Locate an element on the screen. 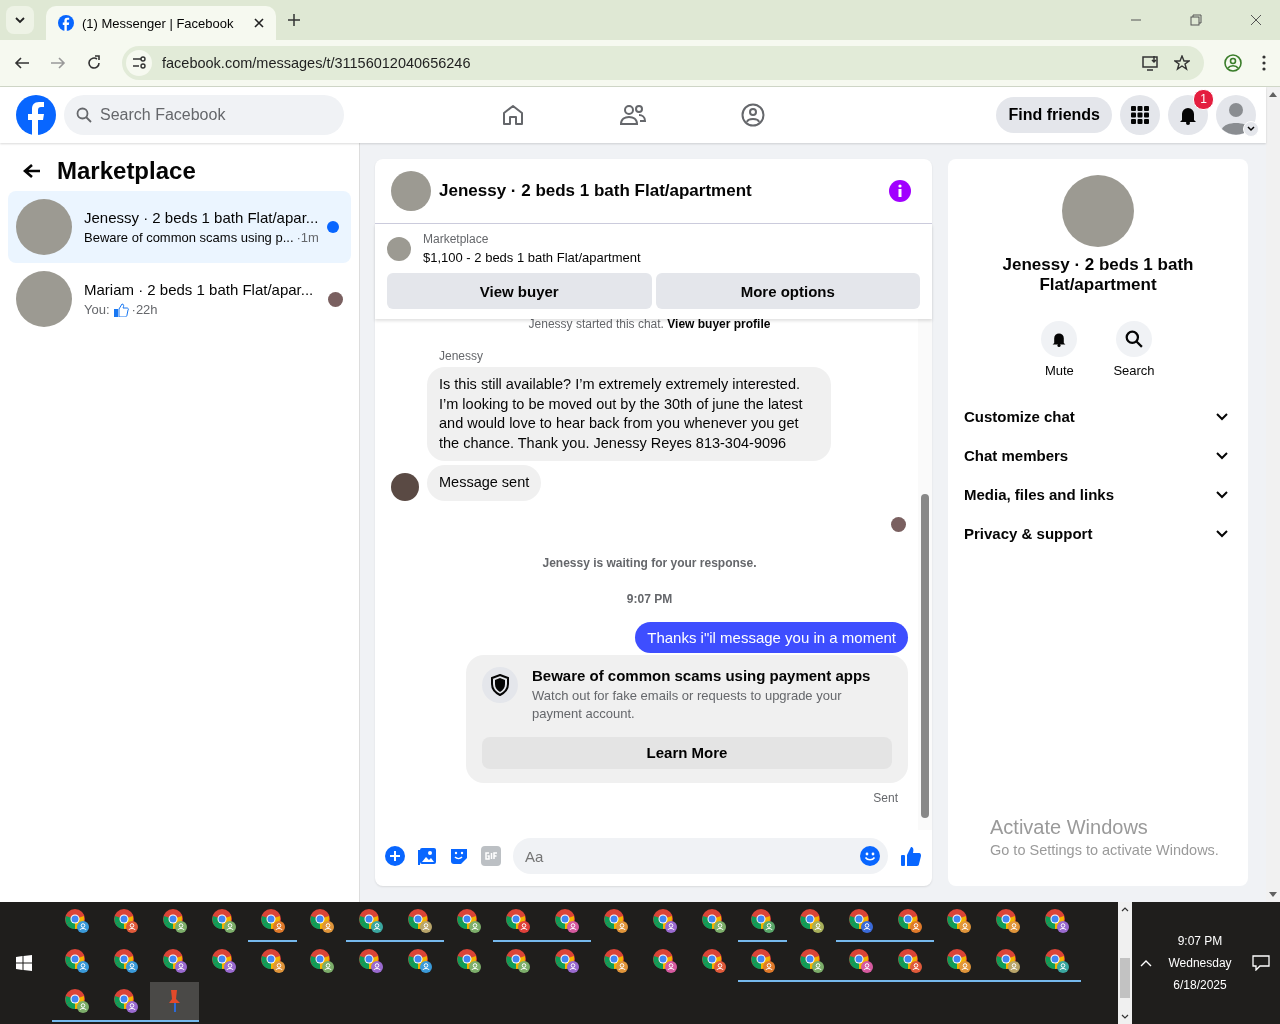  conversation-item: Jenessy · 2 beds 1 bath Flat/apar... Beware of common scams using p... ·1m is located at coordinates (179, 227).